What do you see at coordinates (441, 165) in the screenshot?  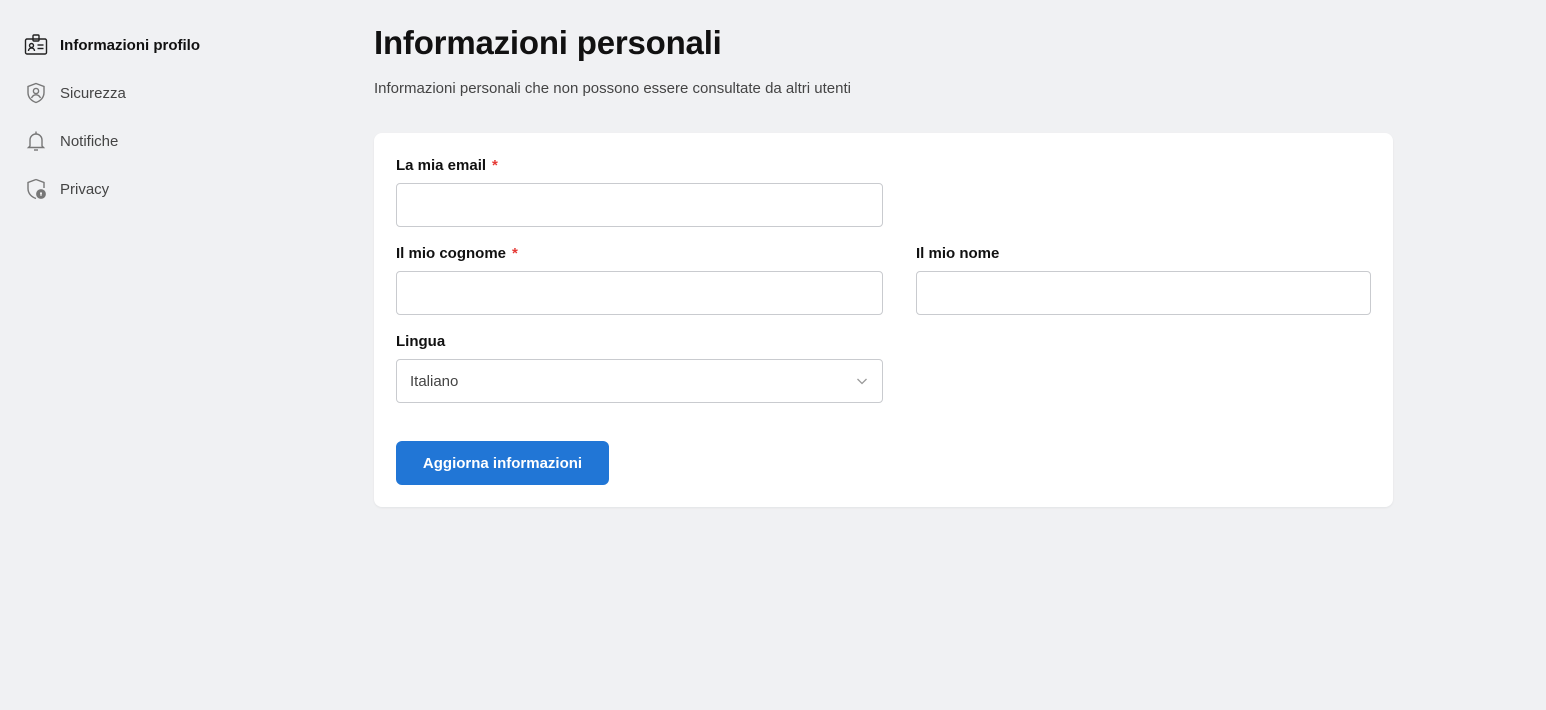 I see `email-label-text: La mia email` at bounding box center [441, 165].